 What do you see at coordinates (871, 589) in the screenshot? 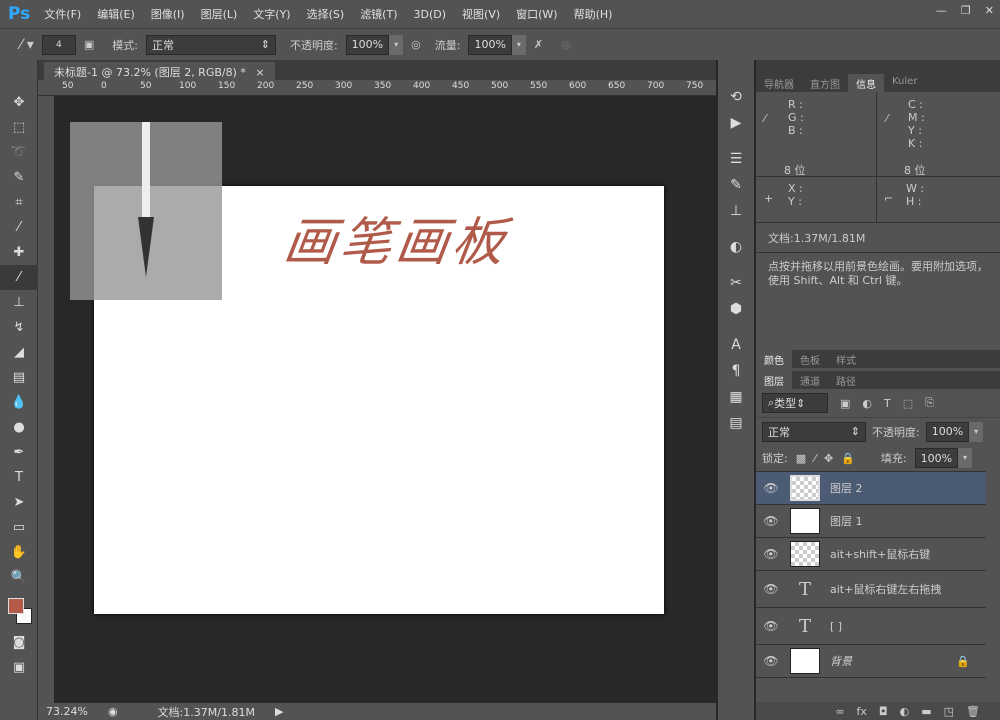
I see `layer-row: 👁 Tait+鼠标右键左右拖拽` at bounding box center [871, 589].